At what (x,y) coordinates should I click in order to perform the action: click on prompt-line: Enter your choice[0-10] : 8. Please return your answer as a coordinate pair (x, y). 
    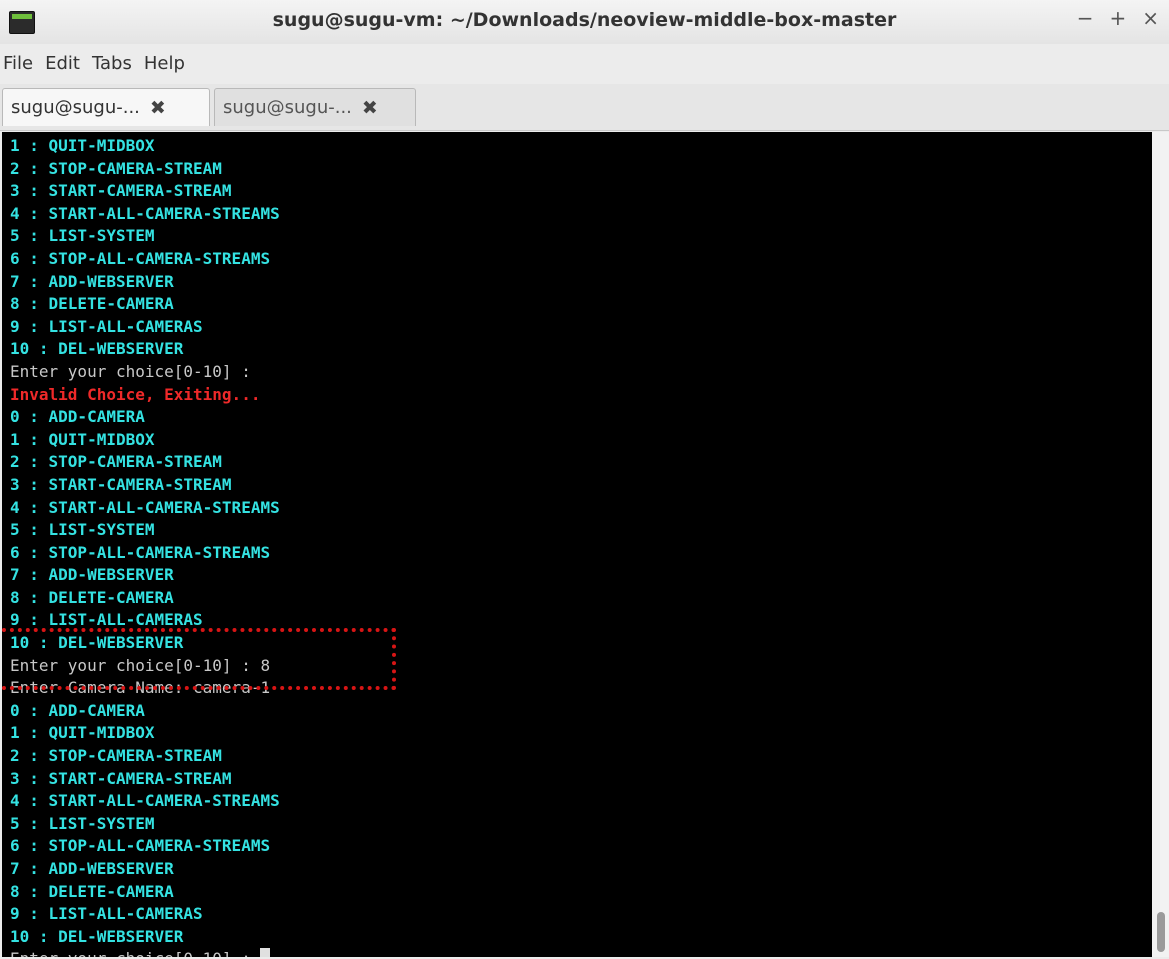
    Looking at the image, I should click on (145, 666).